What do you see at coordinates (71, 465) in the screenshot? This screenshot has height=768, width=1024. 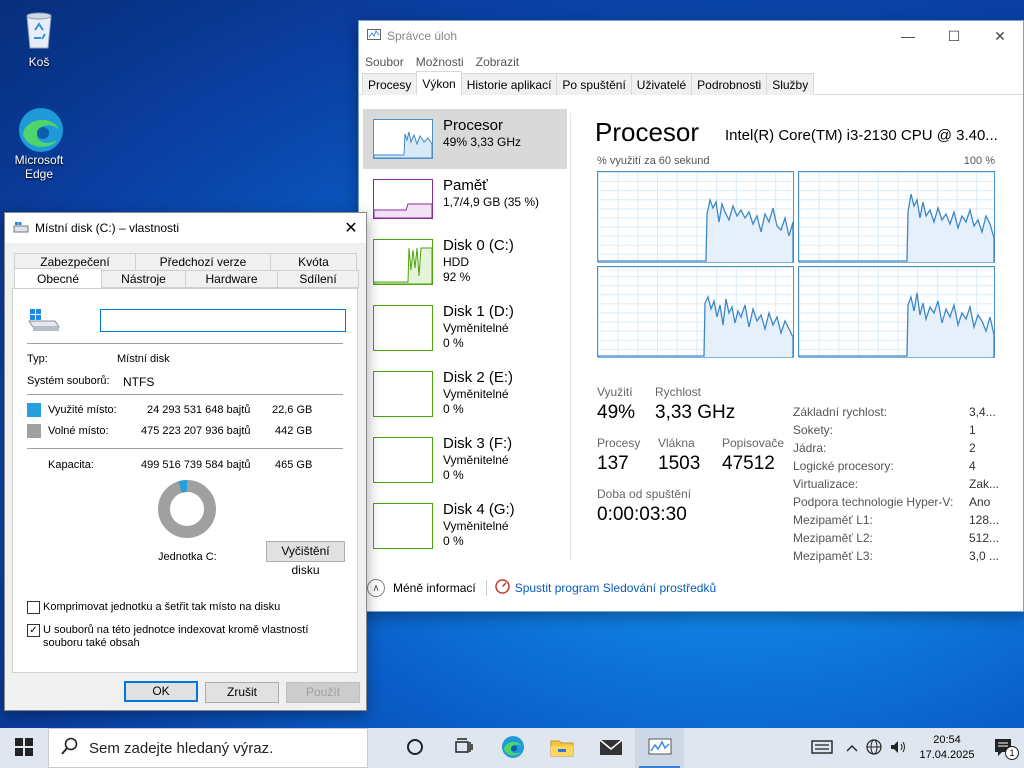 I see `capacity-label: Kapacita:` at bounding box center [71, 465].